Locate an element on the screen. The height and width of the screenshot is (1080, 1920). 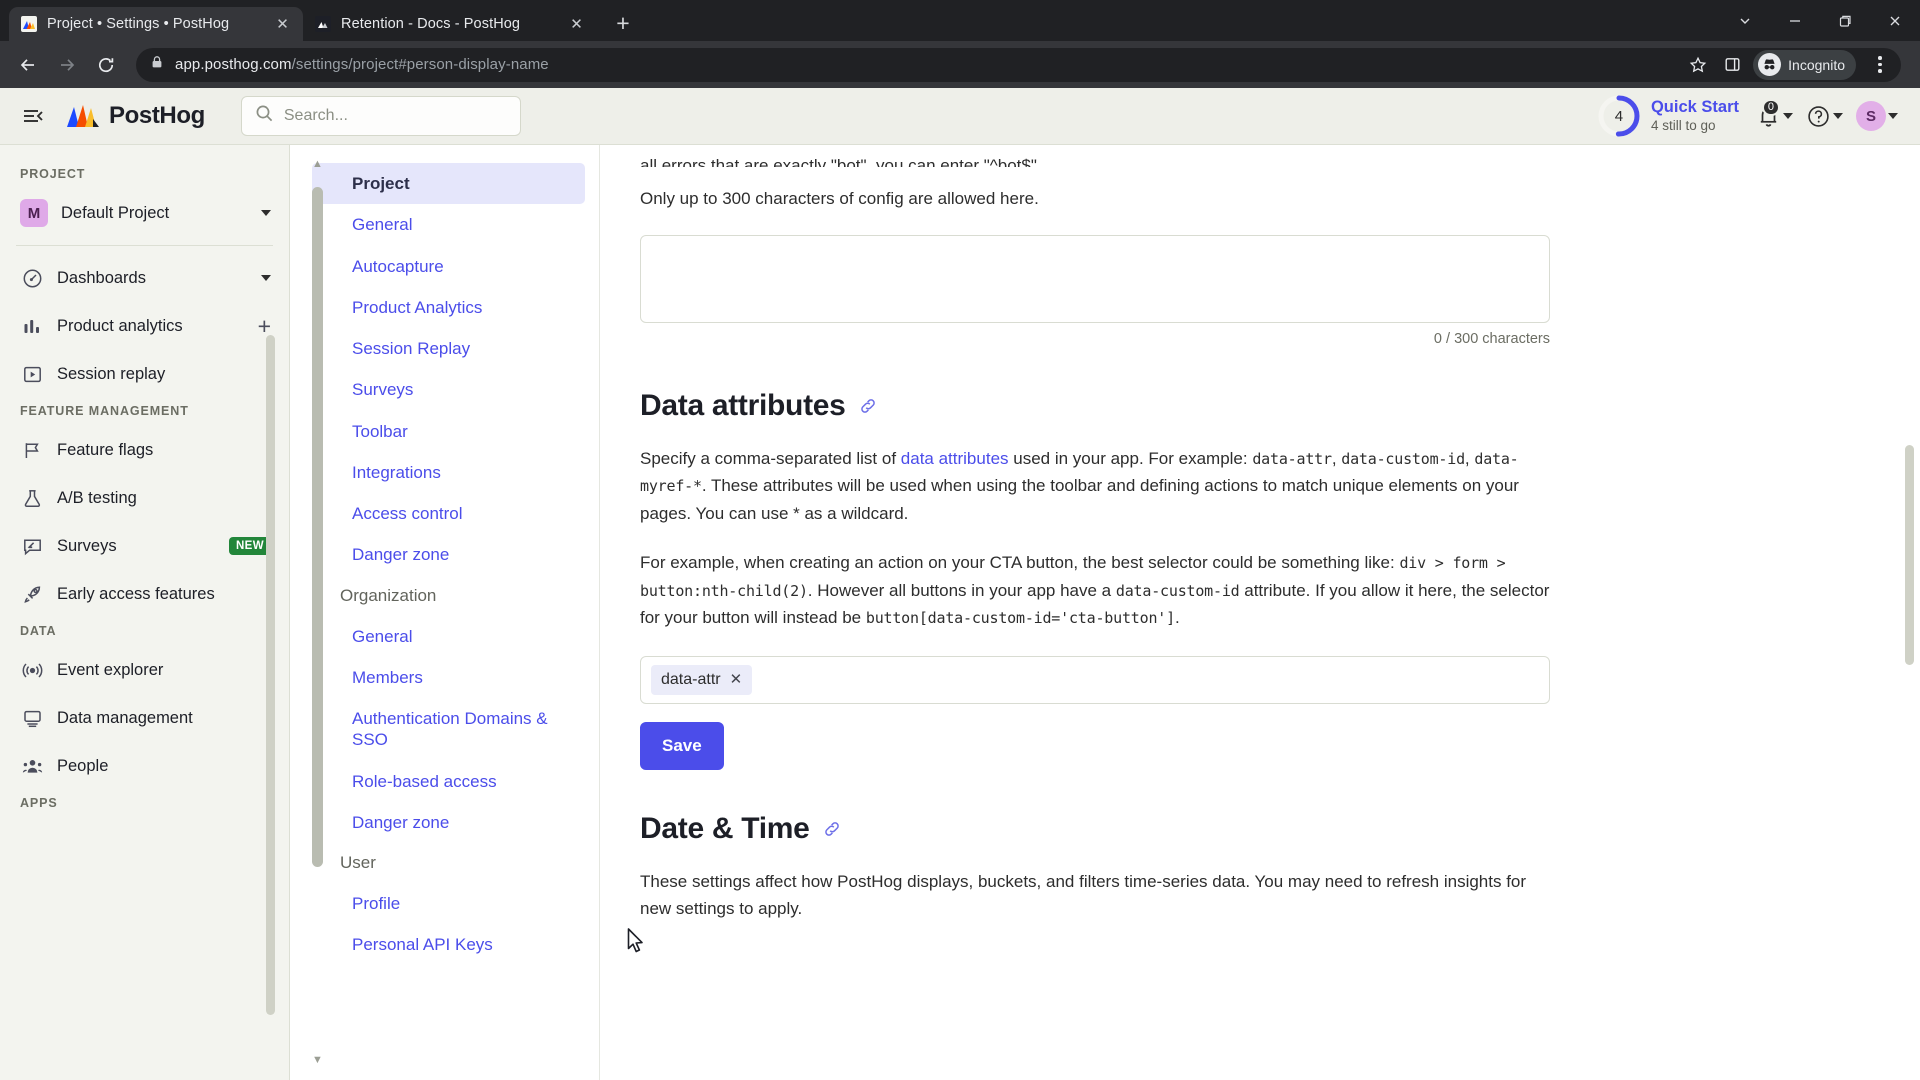
settings-nav-item-autocapture: Autocapture is located at coordinates (458, 266).